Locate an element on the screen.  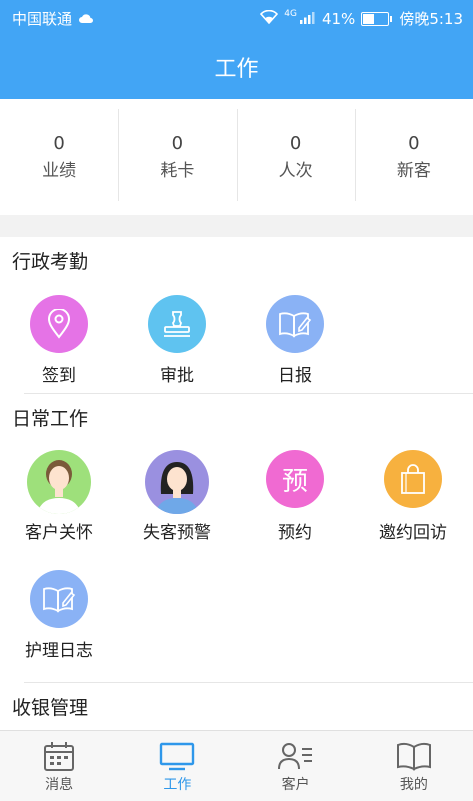
monitor-icon is located at coordinates (177, 756).